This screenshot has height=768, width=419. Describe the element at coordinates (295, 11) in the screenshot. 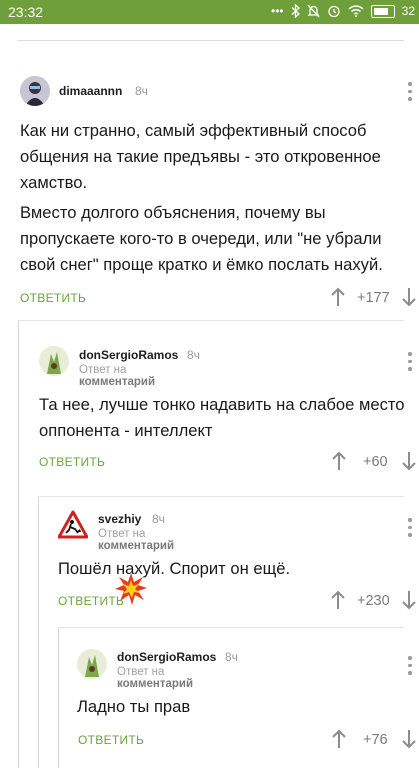

I see `bluetooth-icon` at that location.